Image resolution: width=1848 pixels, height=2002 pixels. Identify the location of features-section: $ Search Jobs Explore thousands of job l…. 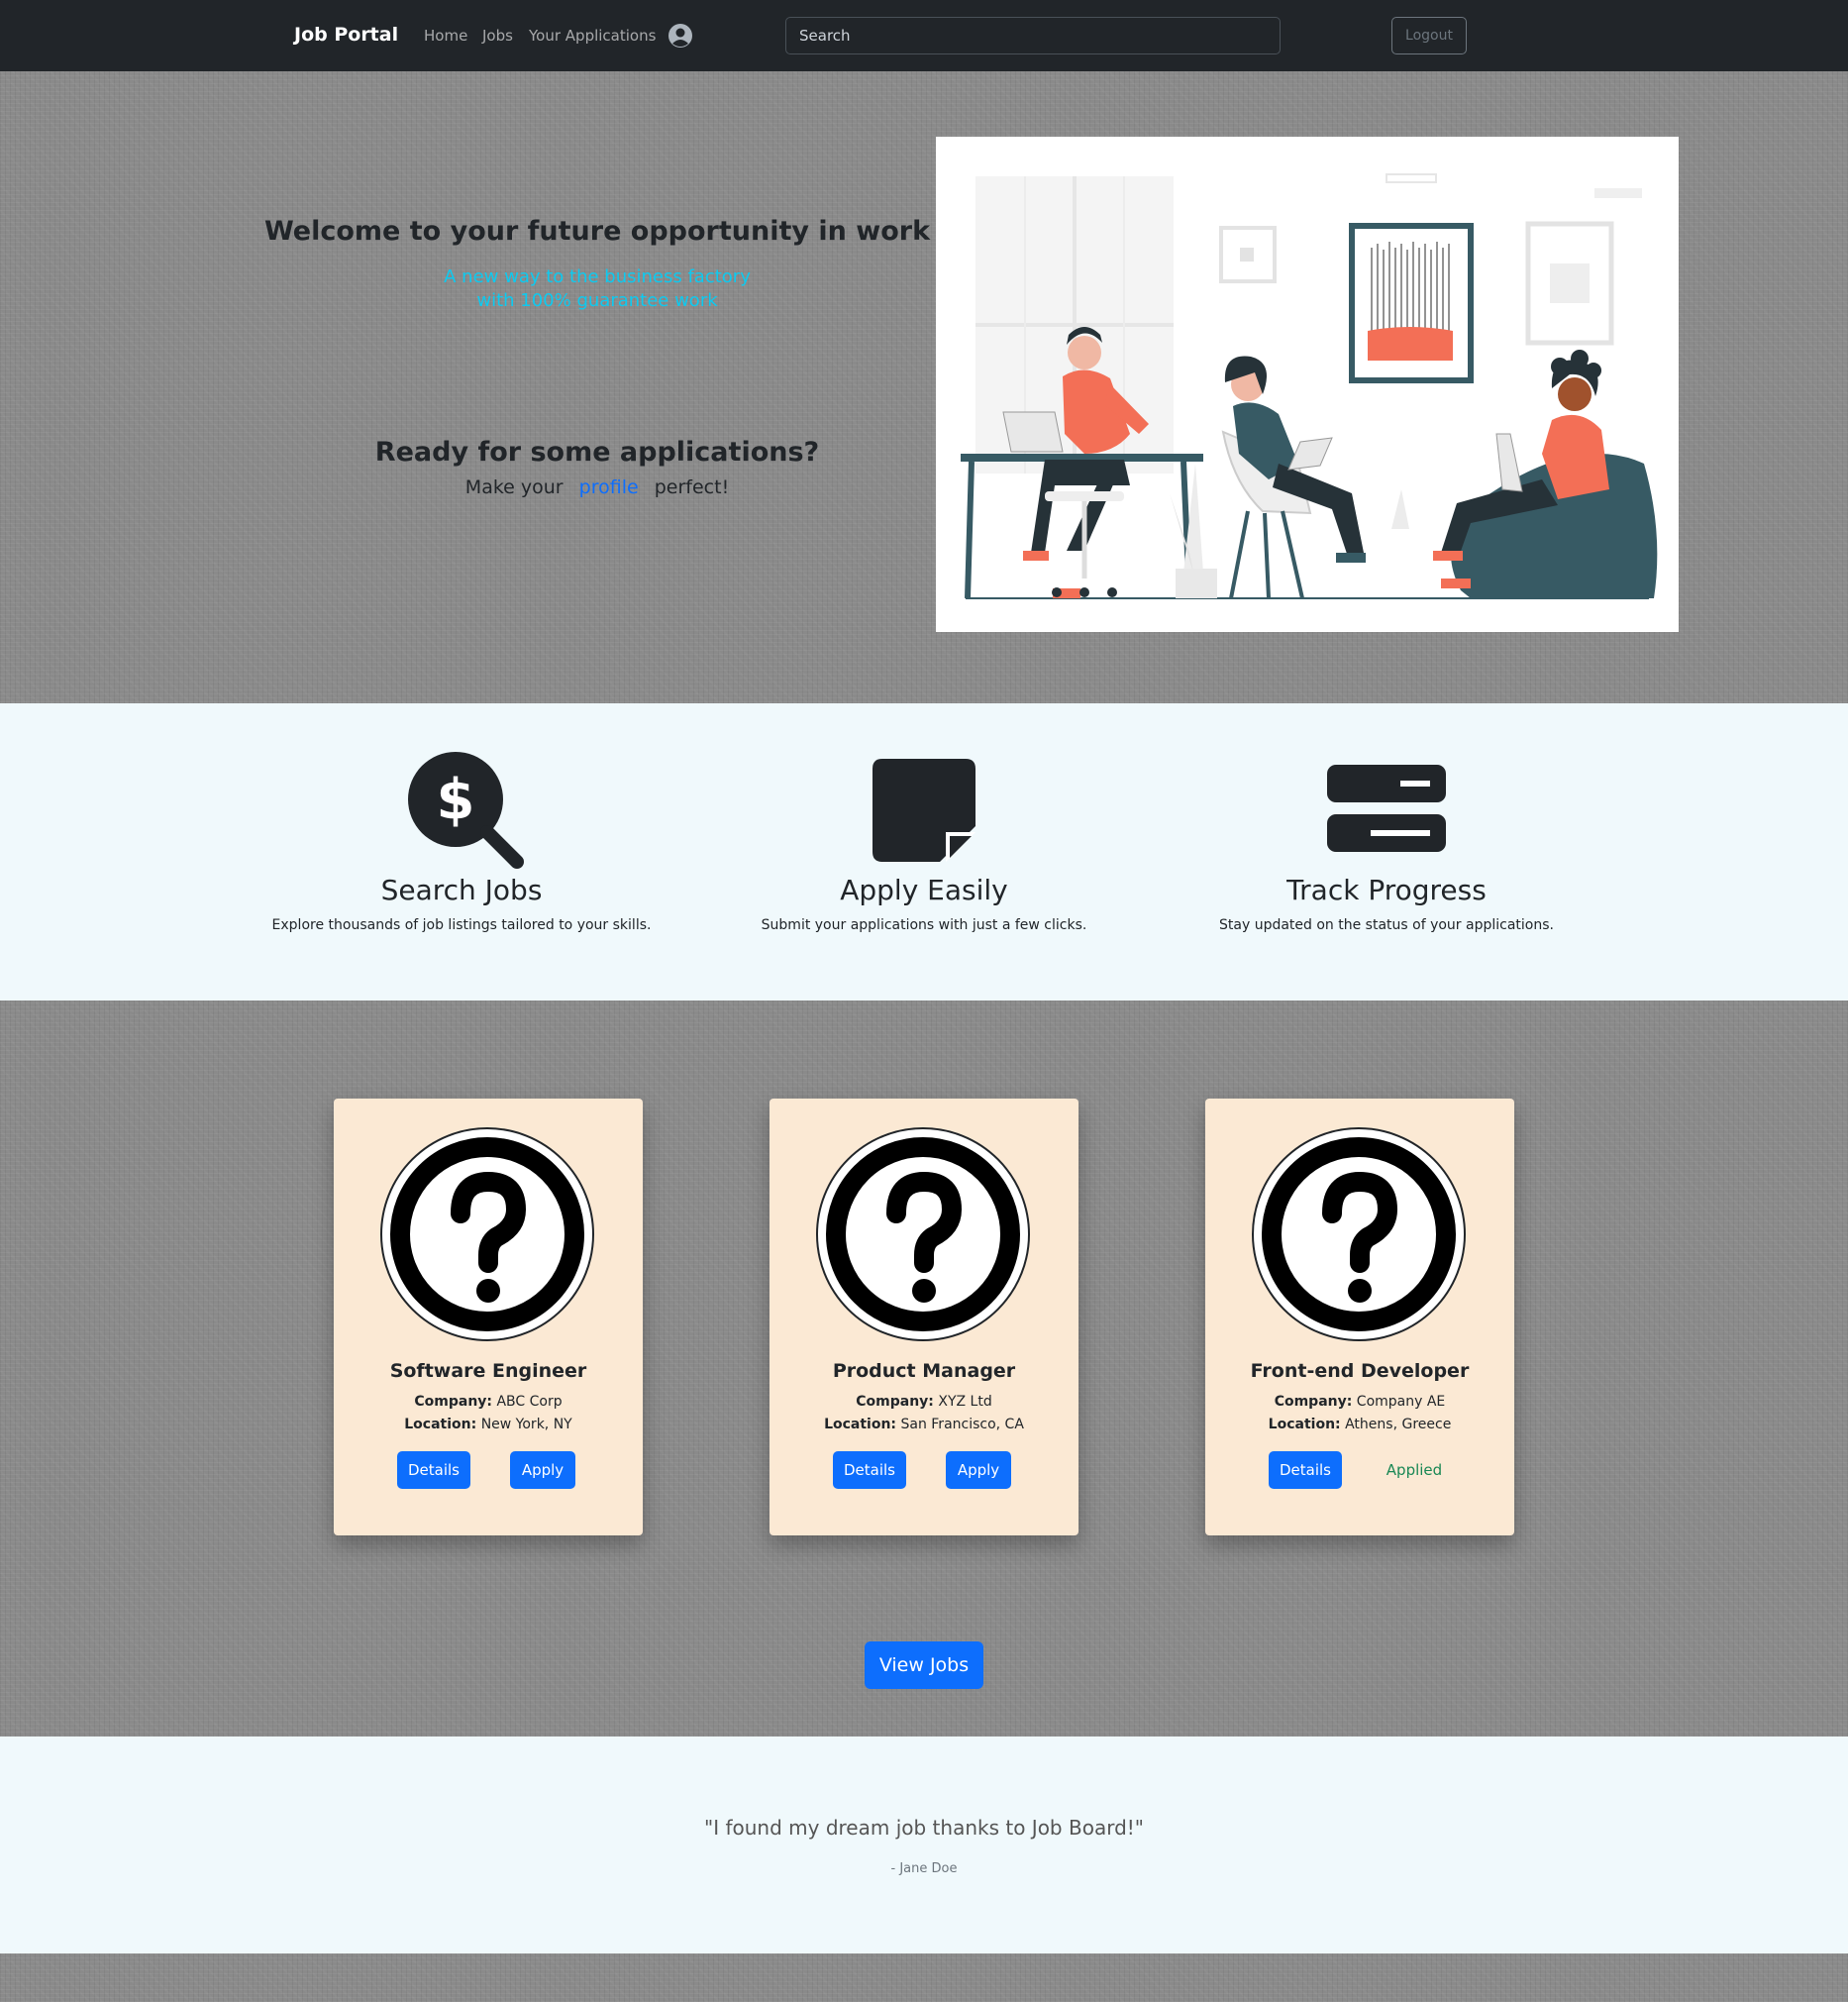
(924, 852).